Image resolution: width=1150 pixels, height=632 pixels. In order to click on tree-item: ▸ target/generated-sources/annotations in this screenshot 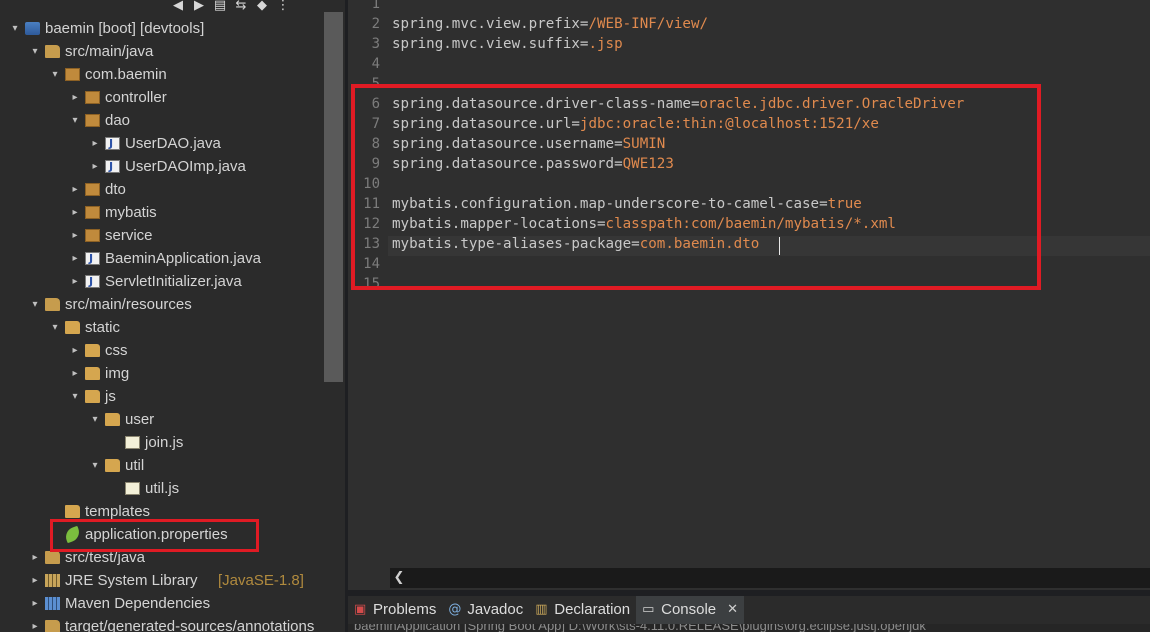, I will do `click(161, 623)`.